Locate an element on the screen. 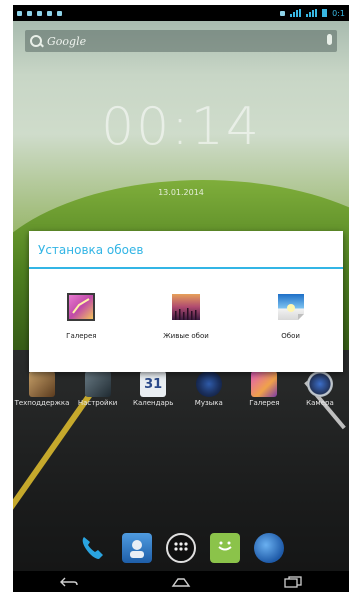 Image resolution: width=351 pixels, height=592 pixels. phone-icon is located at coordinates (93, 548).